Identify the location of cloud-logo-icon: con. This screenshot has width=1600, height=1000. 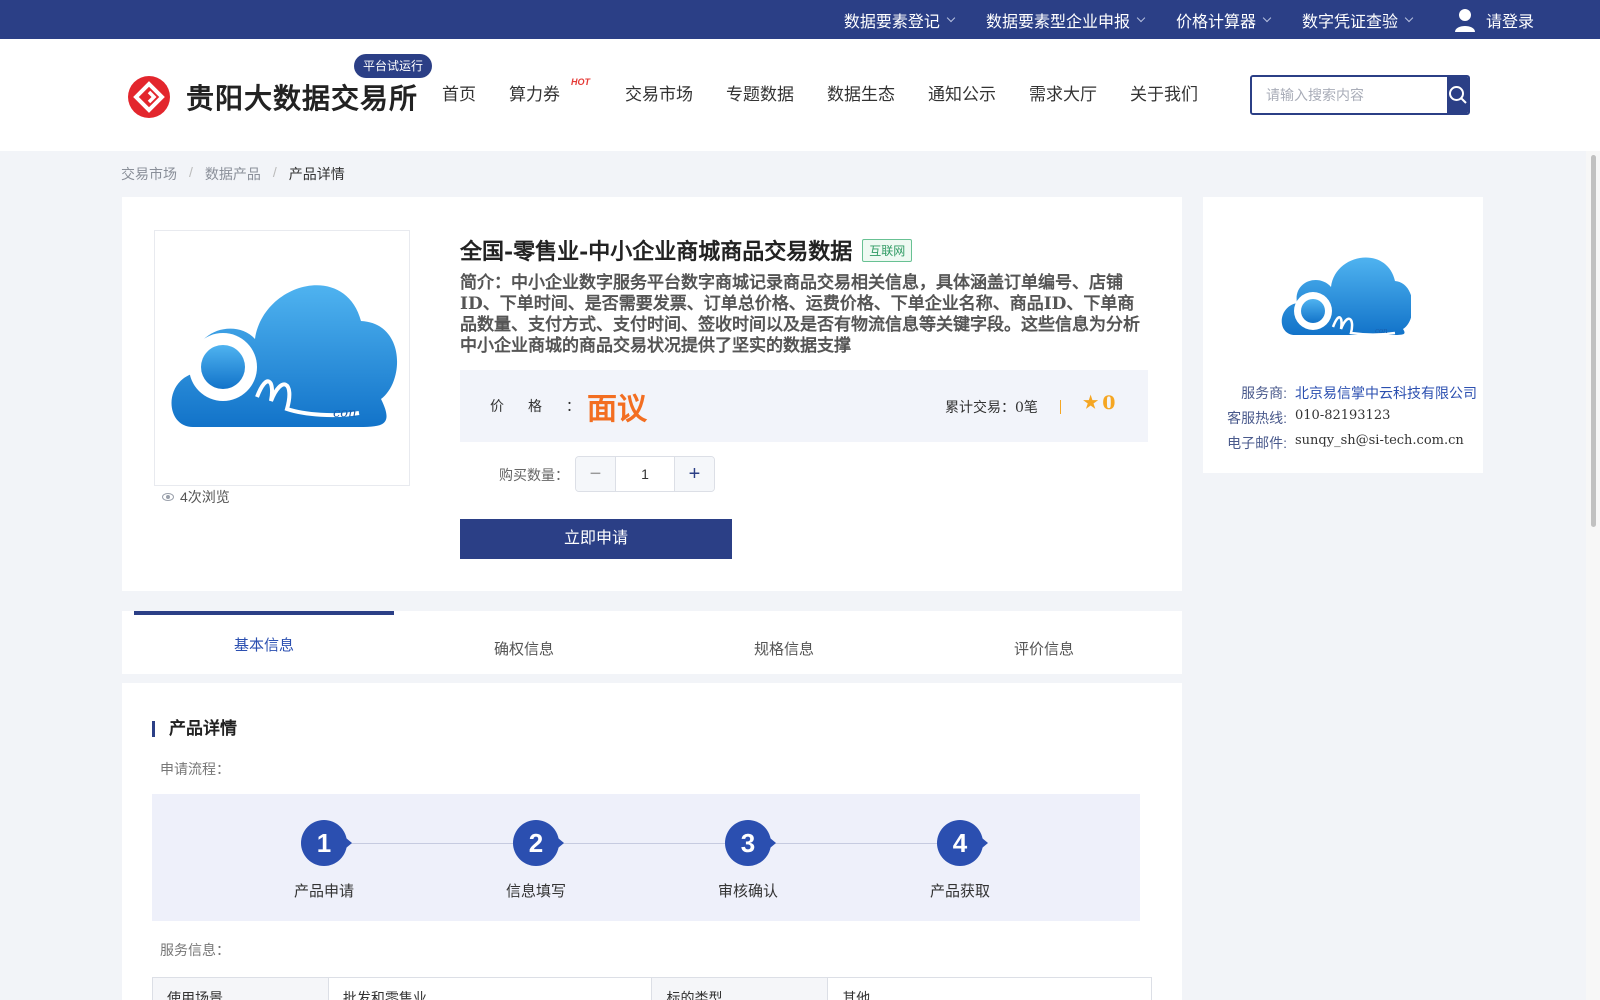
(284, 356).